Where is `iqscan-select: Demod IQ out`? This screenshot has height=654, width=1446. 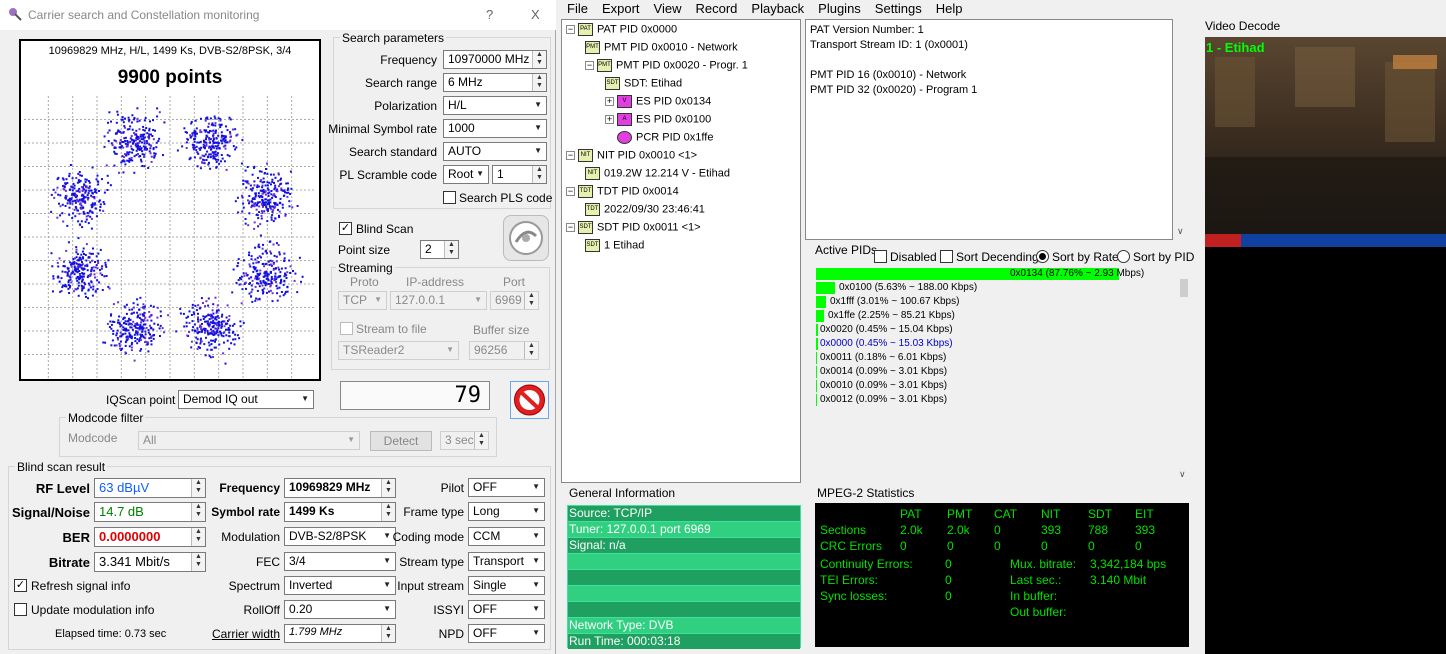
iqscan-select: Demod IQ out is located at coordinates (246, 399).